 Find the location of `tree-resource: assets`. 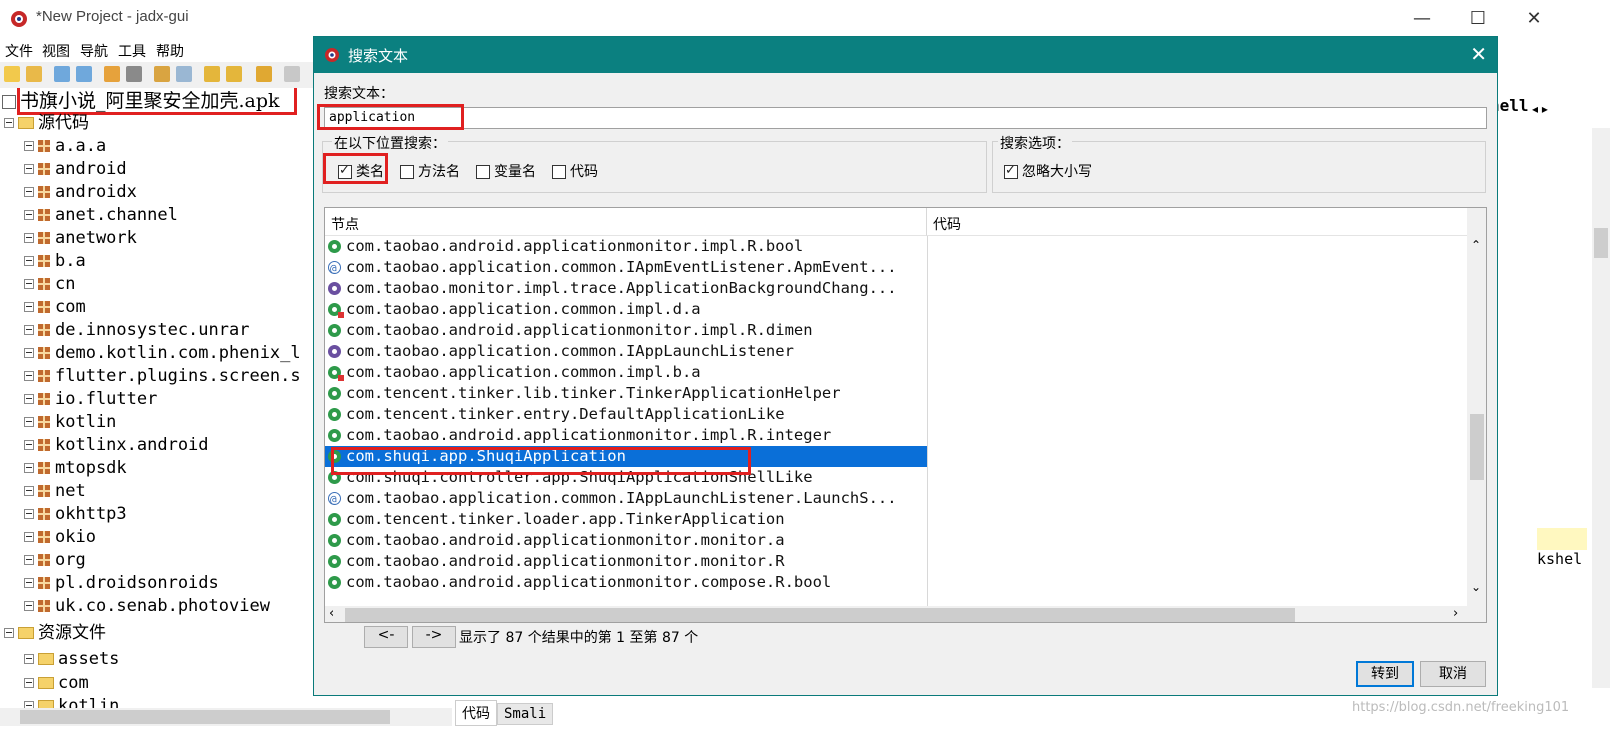

tree-resource: assets is located at coordinates (71, 659).